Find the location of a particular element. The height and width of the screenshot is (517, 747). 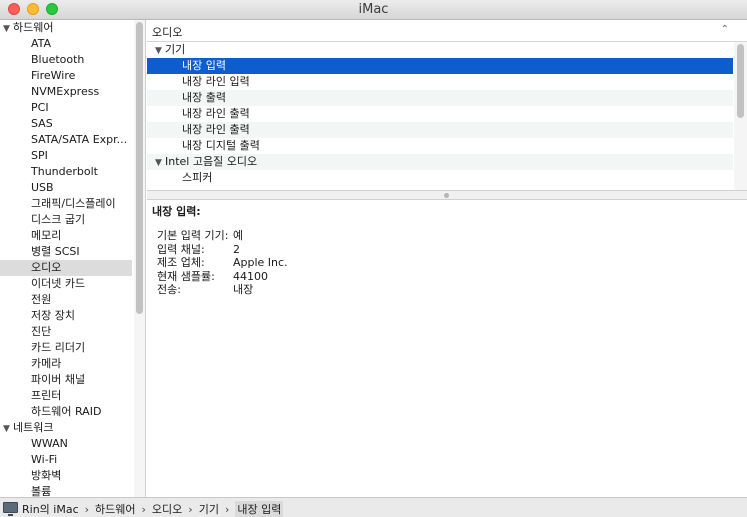

sidebar-item: 카메라 is located at coordinates (66, 364).